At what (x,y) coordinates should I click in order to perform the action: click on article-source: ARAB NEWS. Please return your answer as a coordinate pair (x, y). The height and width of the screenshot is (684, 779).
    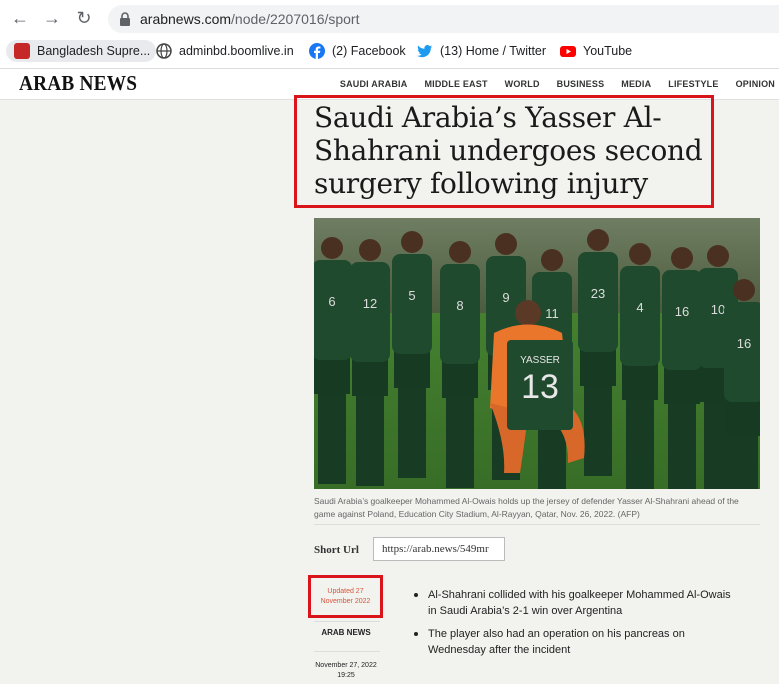
    Looking at the image, I should click on (346, 632).